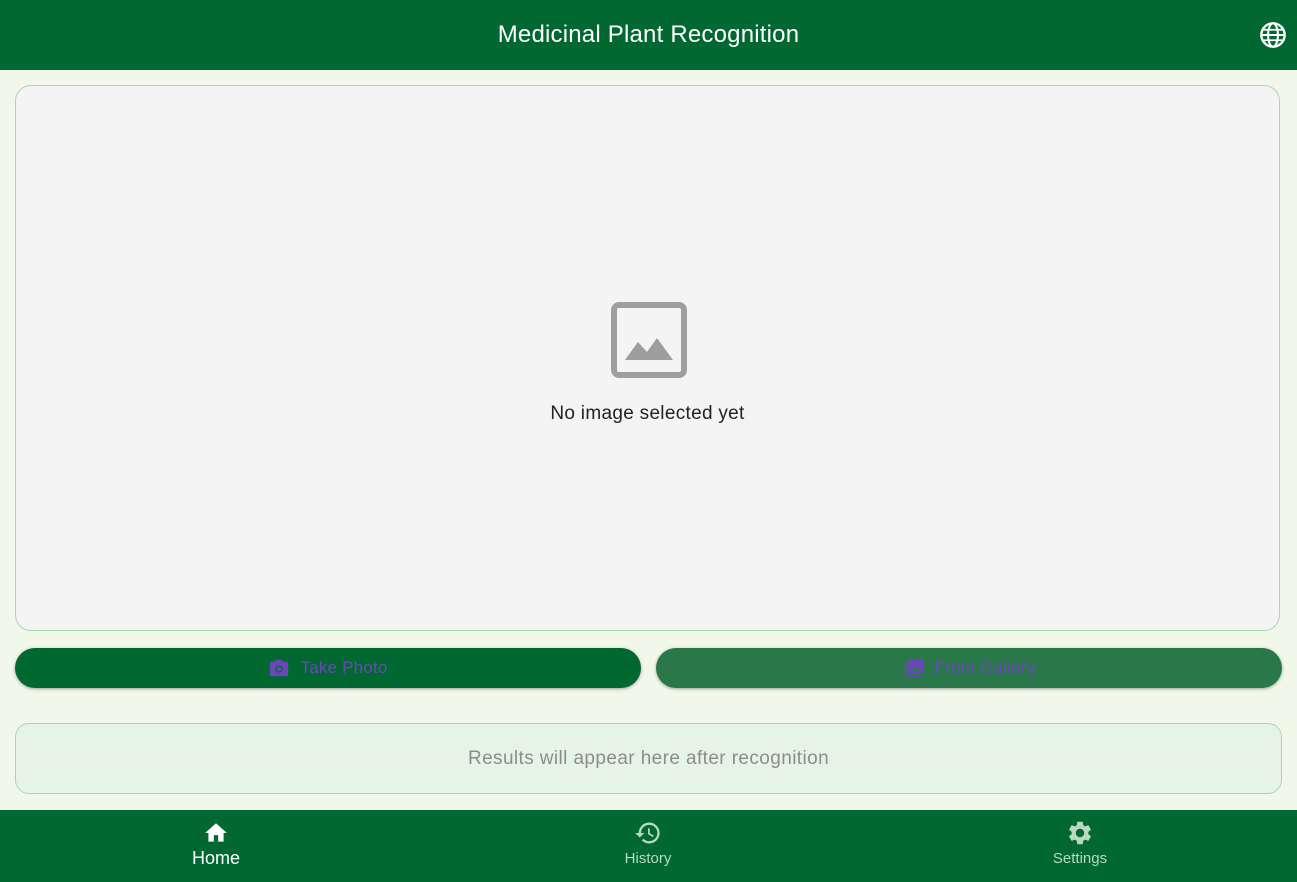 This screenshot has height=882, width=1297. Describe the element at coordinates (648, 833) in the screenshot. I see `history-icon` at that location.